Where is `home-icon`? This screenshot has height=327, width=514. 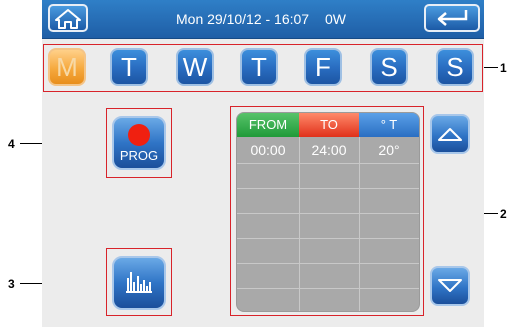 home-icon is located at coordinates (68, 19).